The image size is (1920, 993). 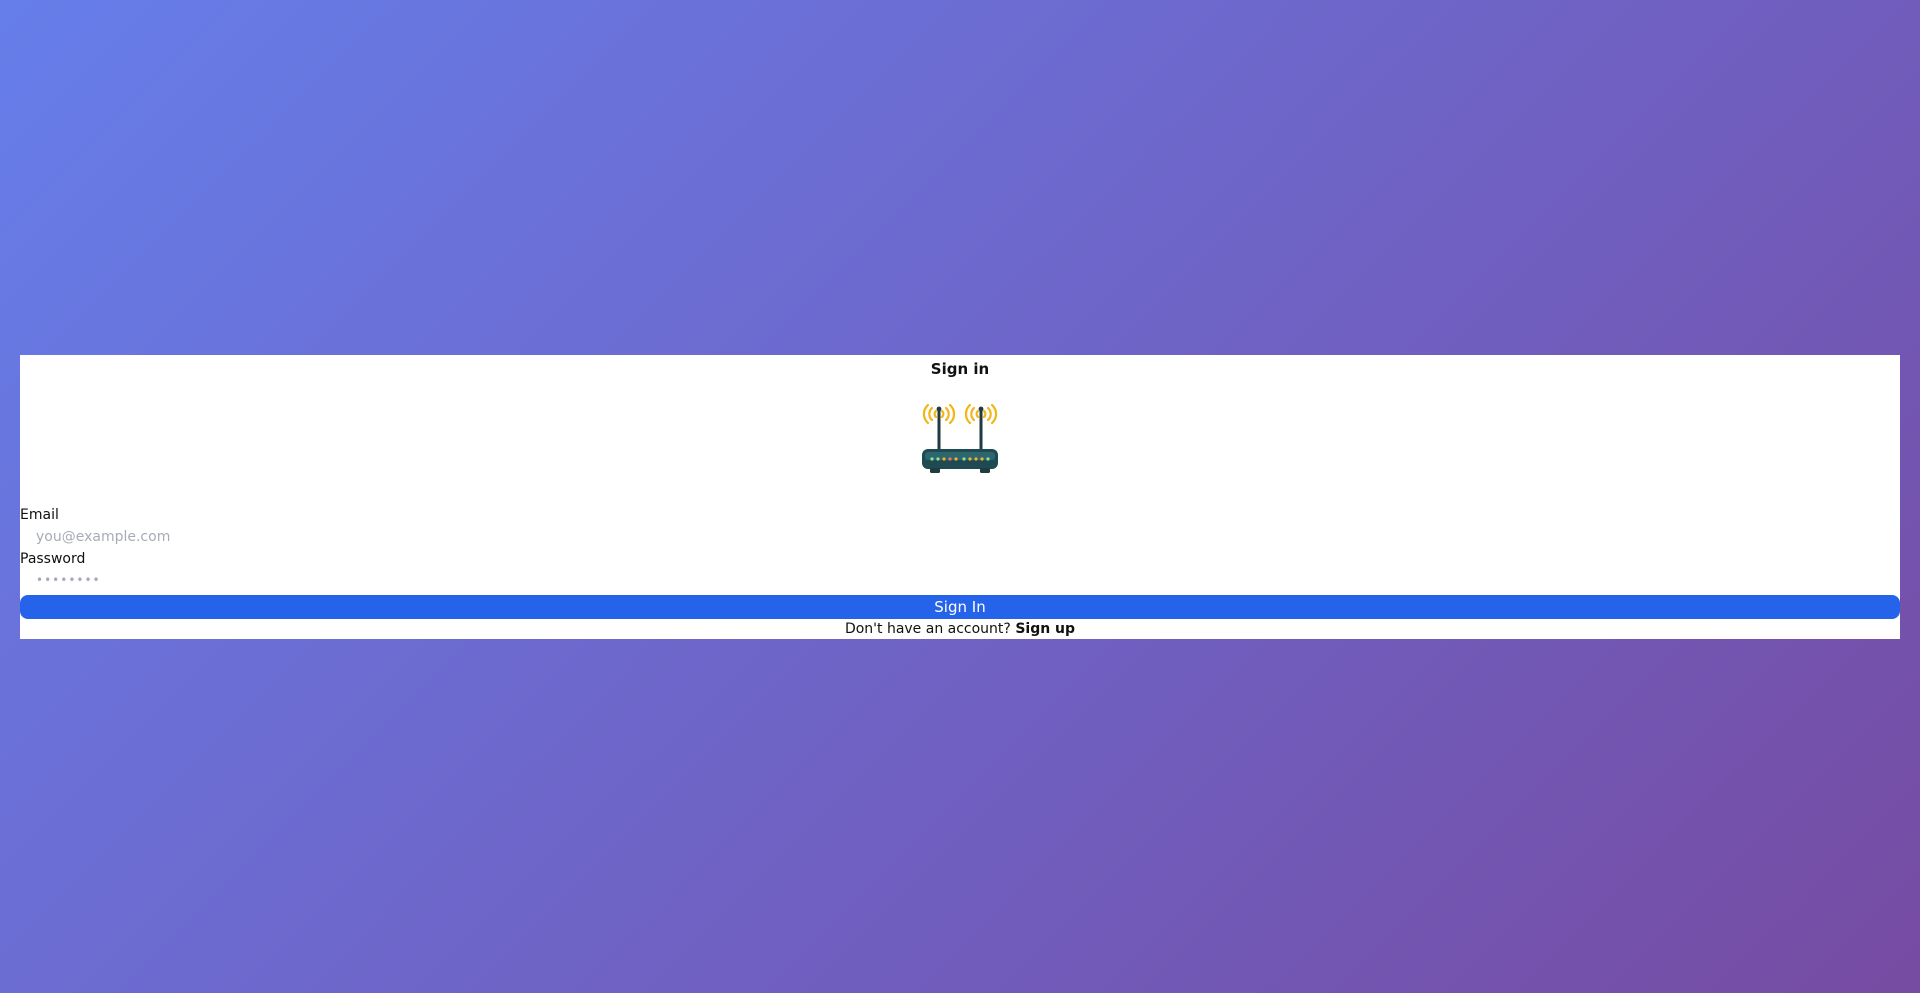 I want to click on sign-up-link: Sign up, so click(x=1045, y=629).